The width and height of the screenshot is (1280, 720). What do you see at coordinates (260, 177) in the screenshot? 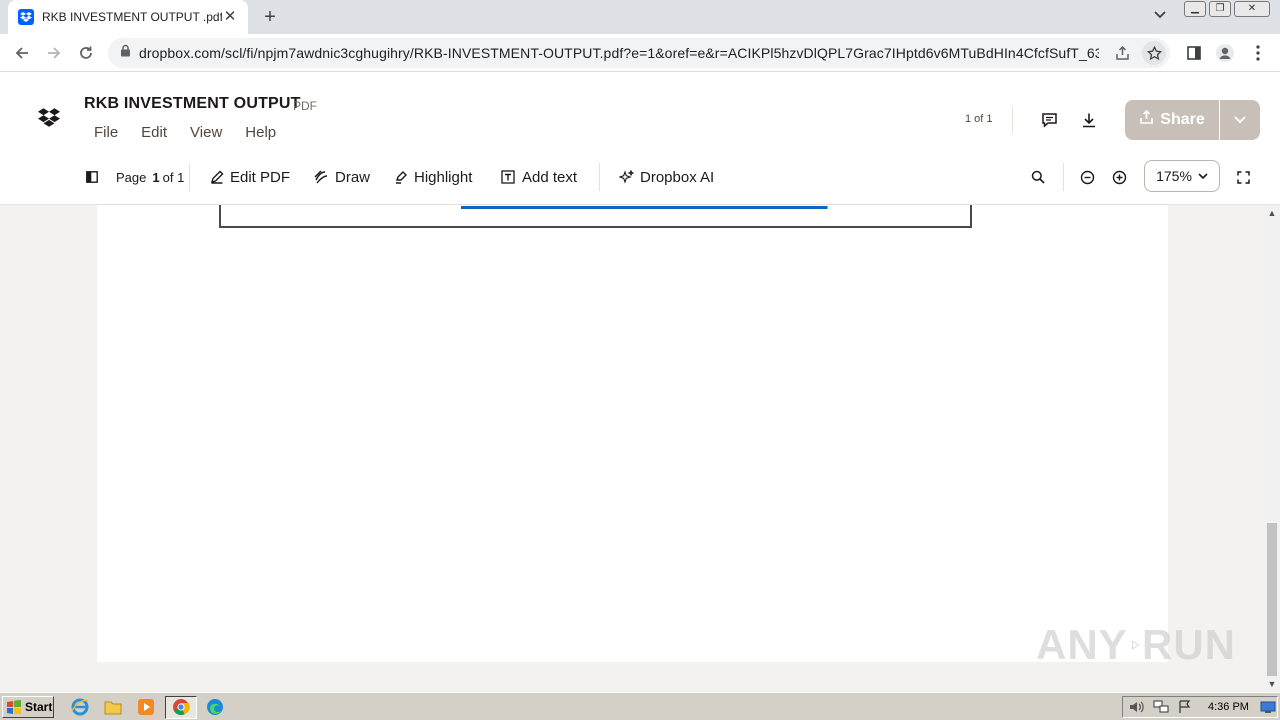
I see `edit-pdf-label: Edit PDF` at bounding box center [260, 177].